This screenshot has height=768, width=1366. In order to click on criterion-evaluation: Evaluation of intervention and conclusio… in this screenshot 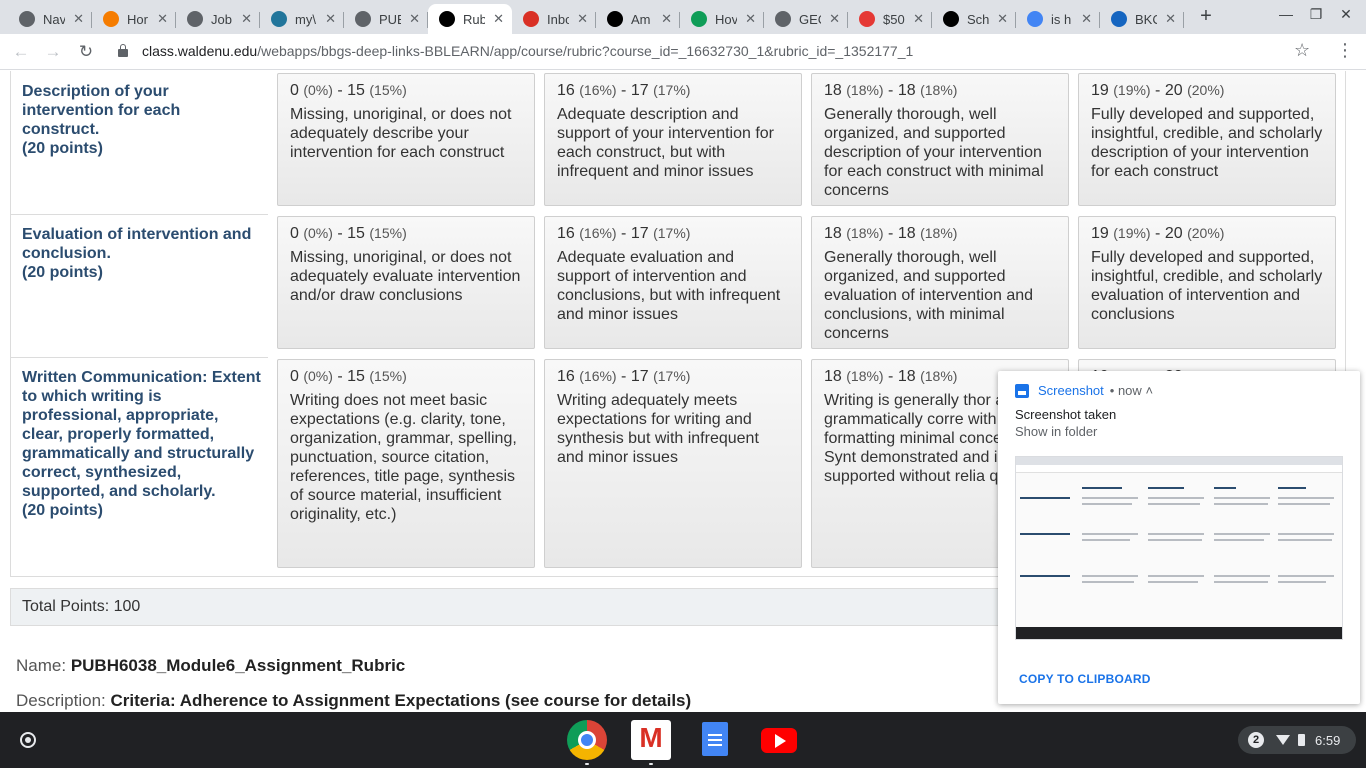, I will do `click(142, 253)`.